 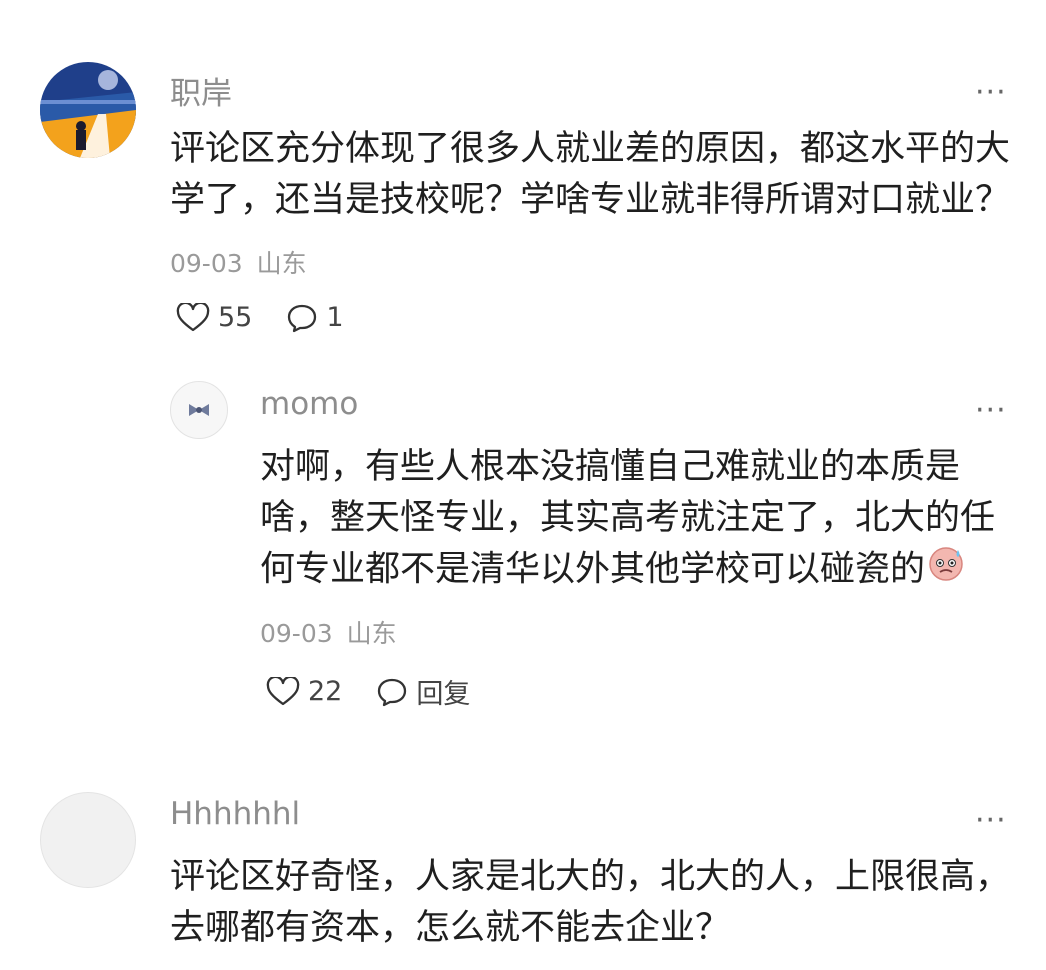 I want to click on like-count: 55, so click(x=235, y=317).